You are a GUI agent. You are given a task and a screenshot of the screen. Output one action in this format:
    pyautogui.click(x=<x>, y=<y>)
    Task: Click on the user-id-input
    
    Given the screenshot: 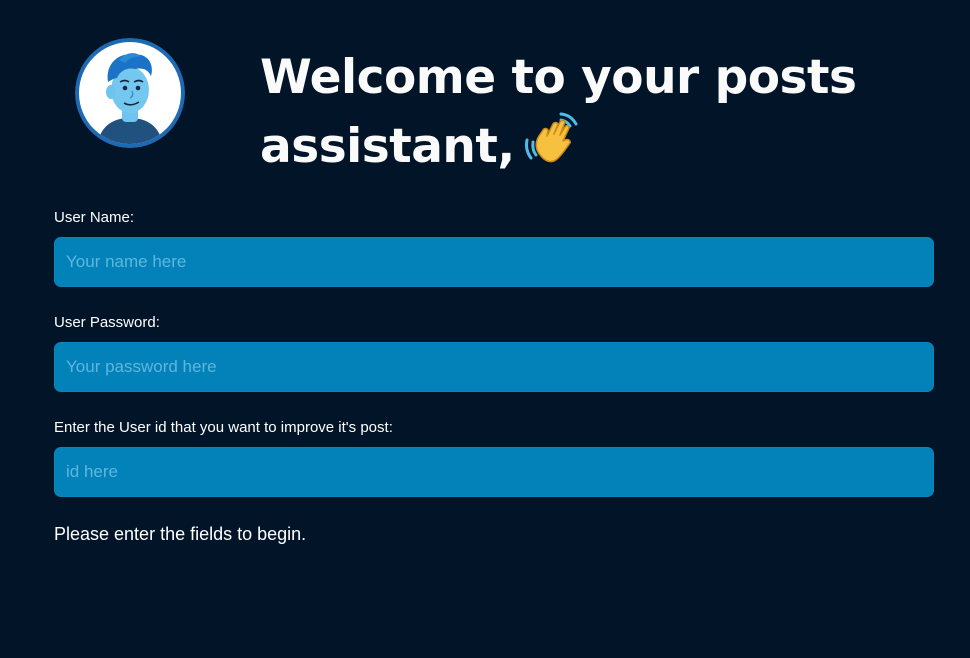 What is the action you would take?
    pyautogui.click(x=494, y=472)
    